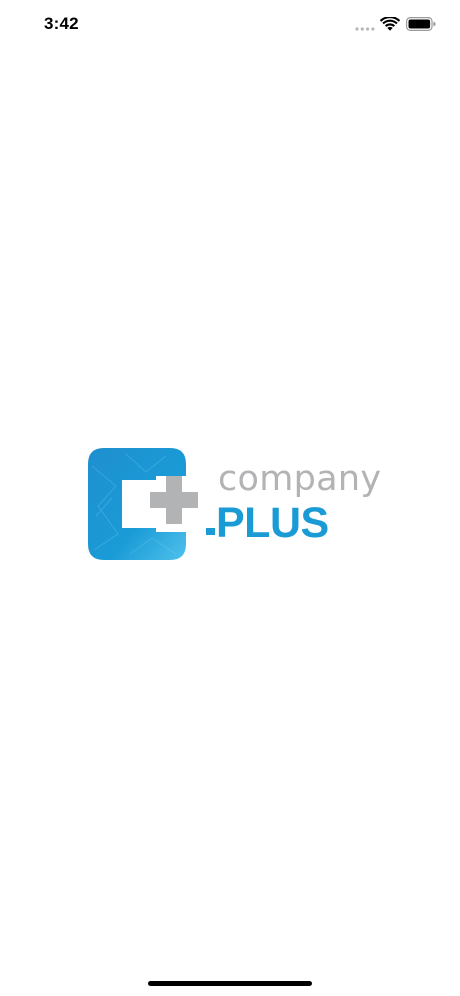 This screenshot has width=460, height=996. Describe the element at coordinates (421, 24) in the screenshot. I see `battery-icon` at that location.